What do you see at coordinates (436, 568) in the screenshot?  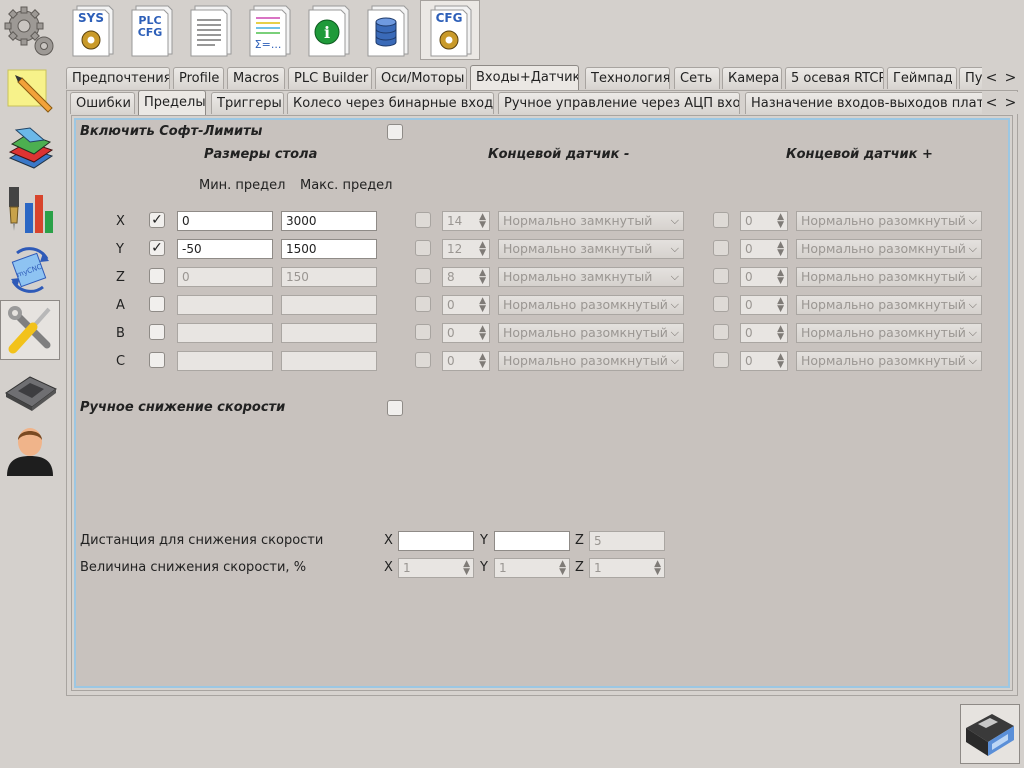 I see `percent-x-spinbox: 1 ▲ ▼` at bounding box center [436, 568].